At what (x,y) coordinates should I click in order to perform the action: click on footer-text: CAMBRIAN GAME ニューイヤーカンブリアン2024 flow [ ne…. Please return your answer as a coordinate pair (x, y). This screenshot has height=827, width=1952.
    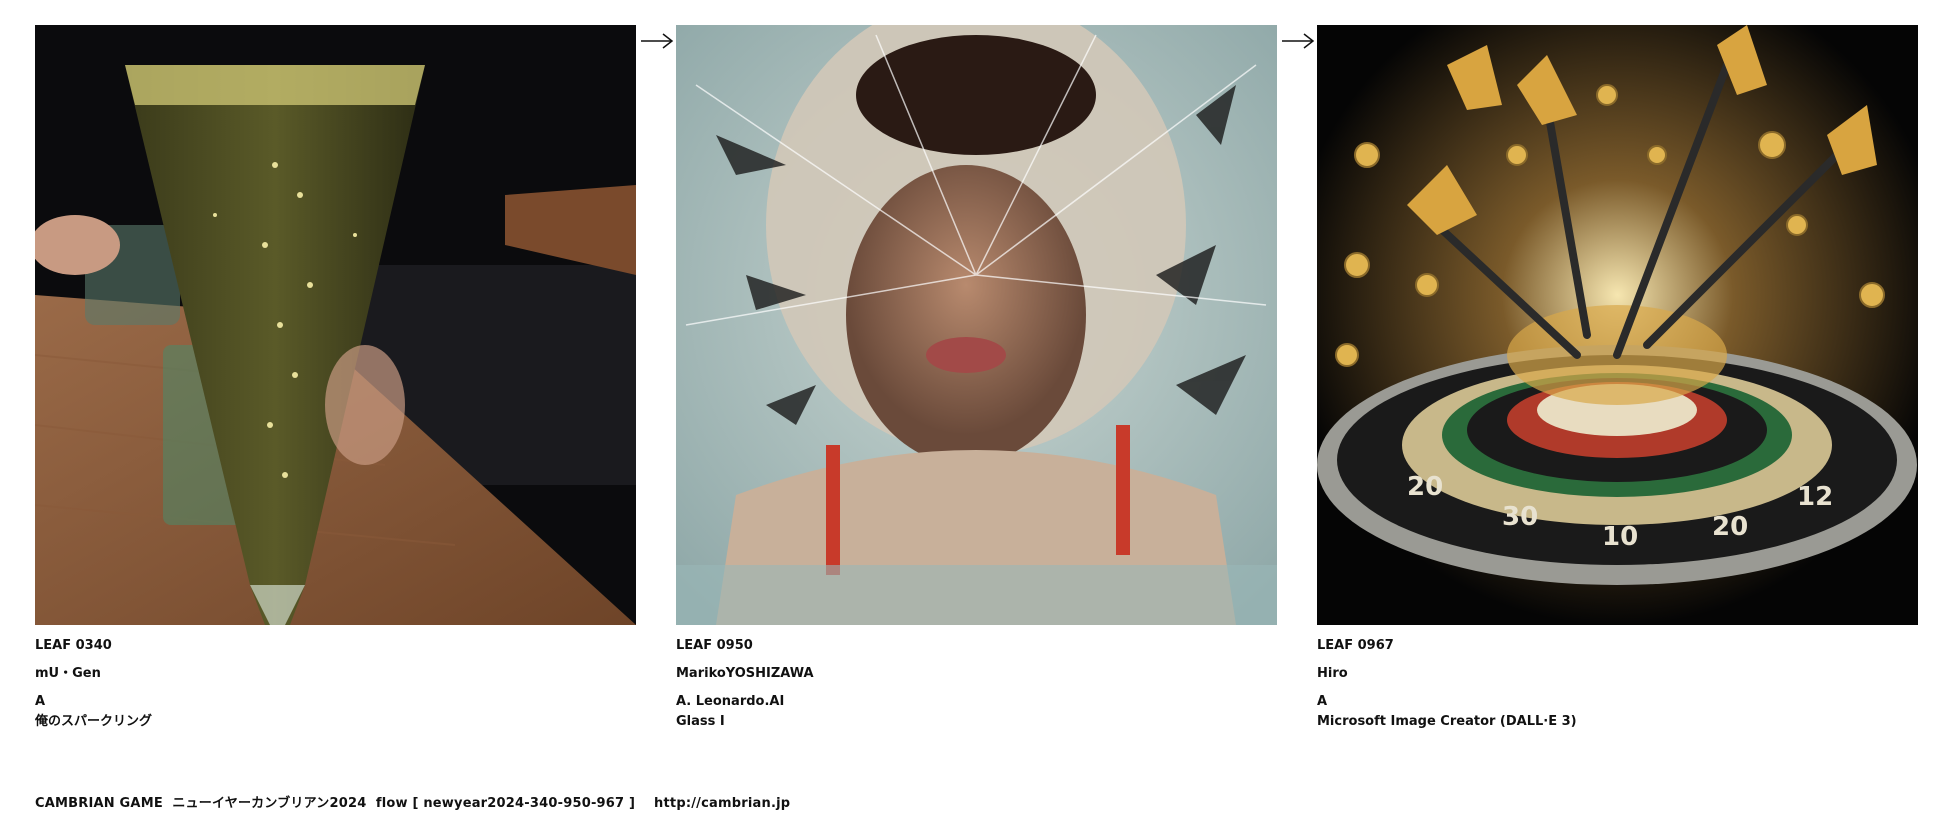
    Looking at the image, I should click on (345, 803).